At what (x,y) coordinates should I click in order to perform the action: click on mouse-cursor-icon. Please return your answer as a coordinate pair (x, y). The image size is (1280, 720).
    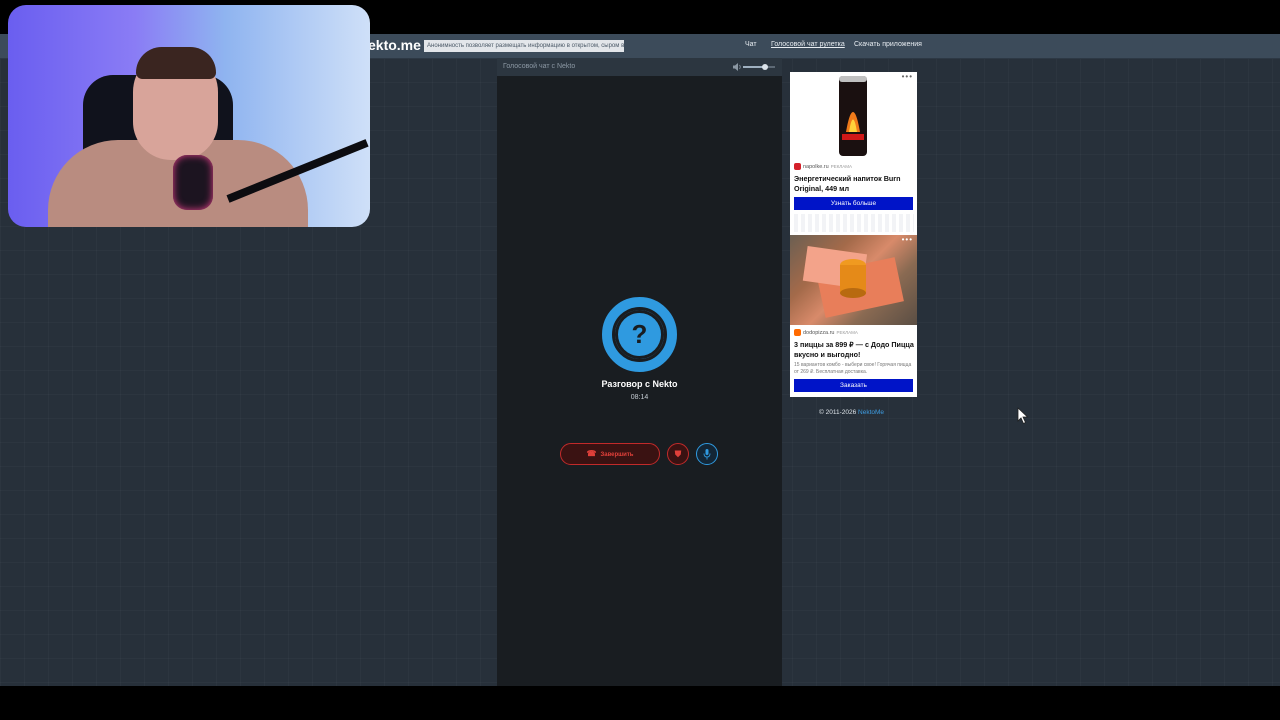
    Looking at the image, I should click on (1023, 416).